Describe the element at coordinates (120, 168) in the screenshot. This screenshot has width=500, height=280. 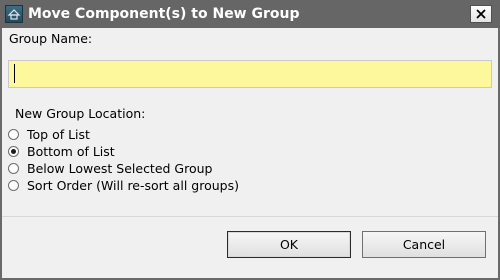
I see `radio-label: Below Lowest Selected Group` at that location.